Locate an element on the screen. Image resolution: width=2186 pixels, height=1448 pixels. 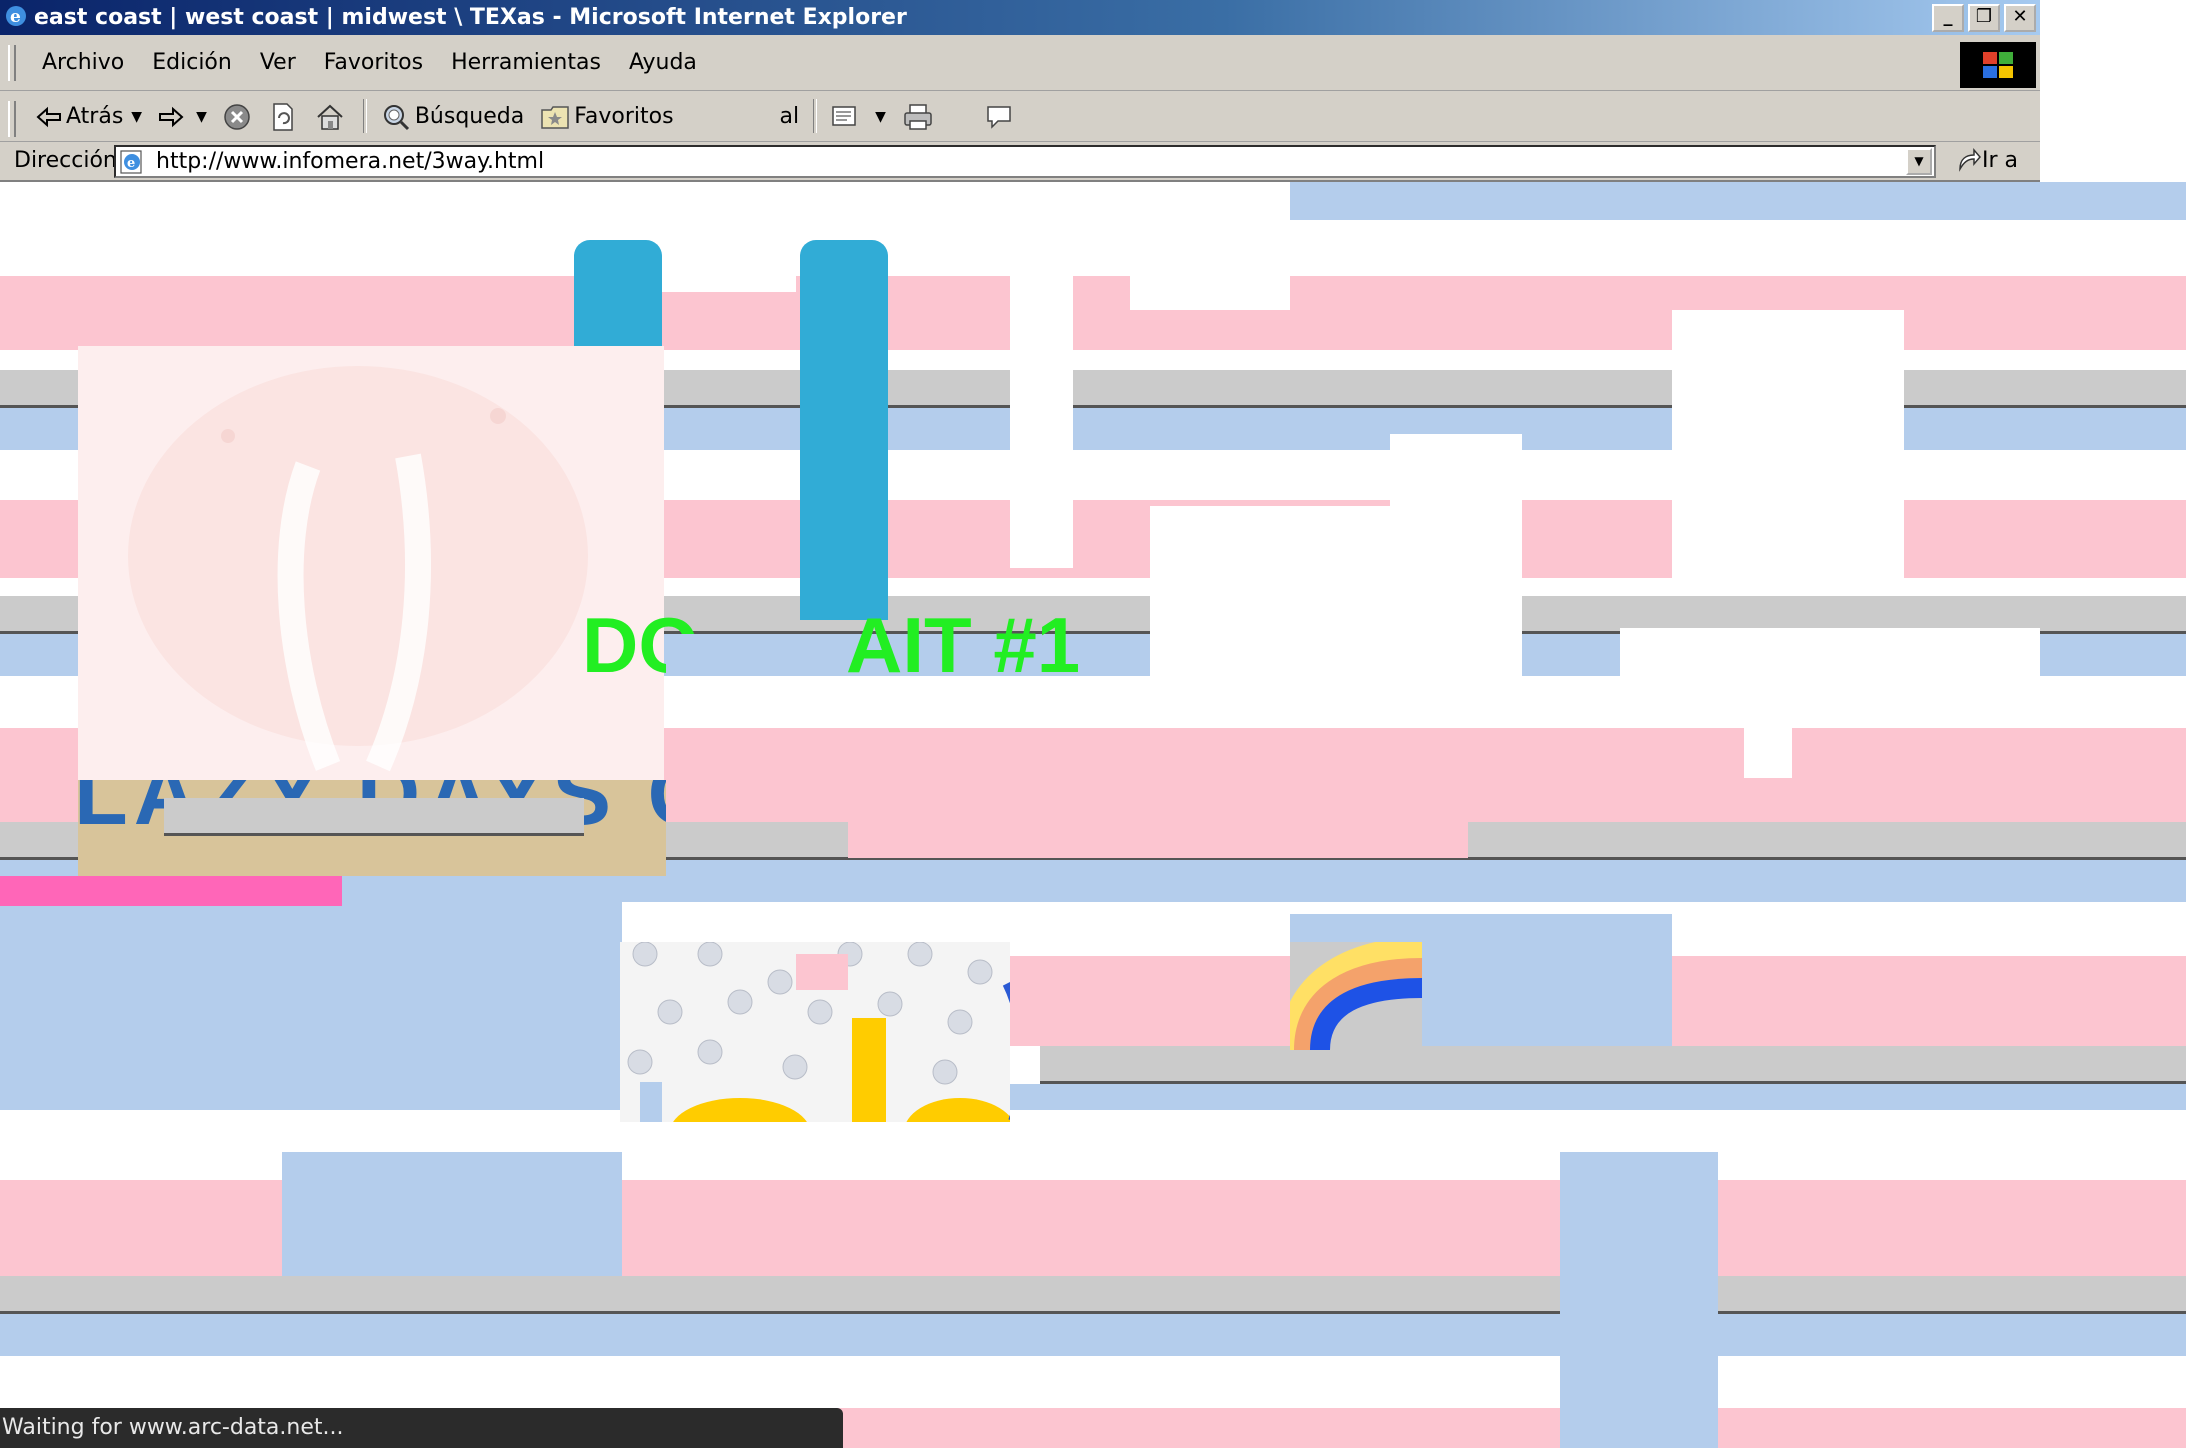
history-button: al is located at coordinates (790, 116).